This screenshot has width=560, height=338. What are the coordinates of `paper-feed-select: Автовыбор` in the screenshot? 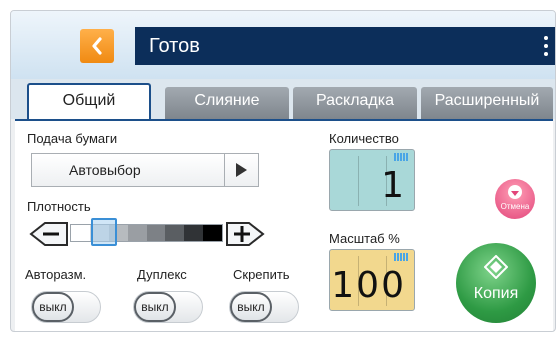 It's located at (145, 170).